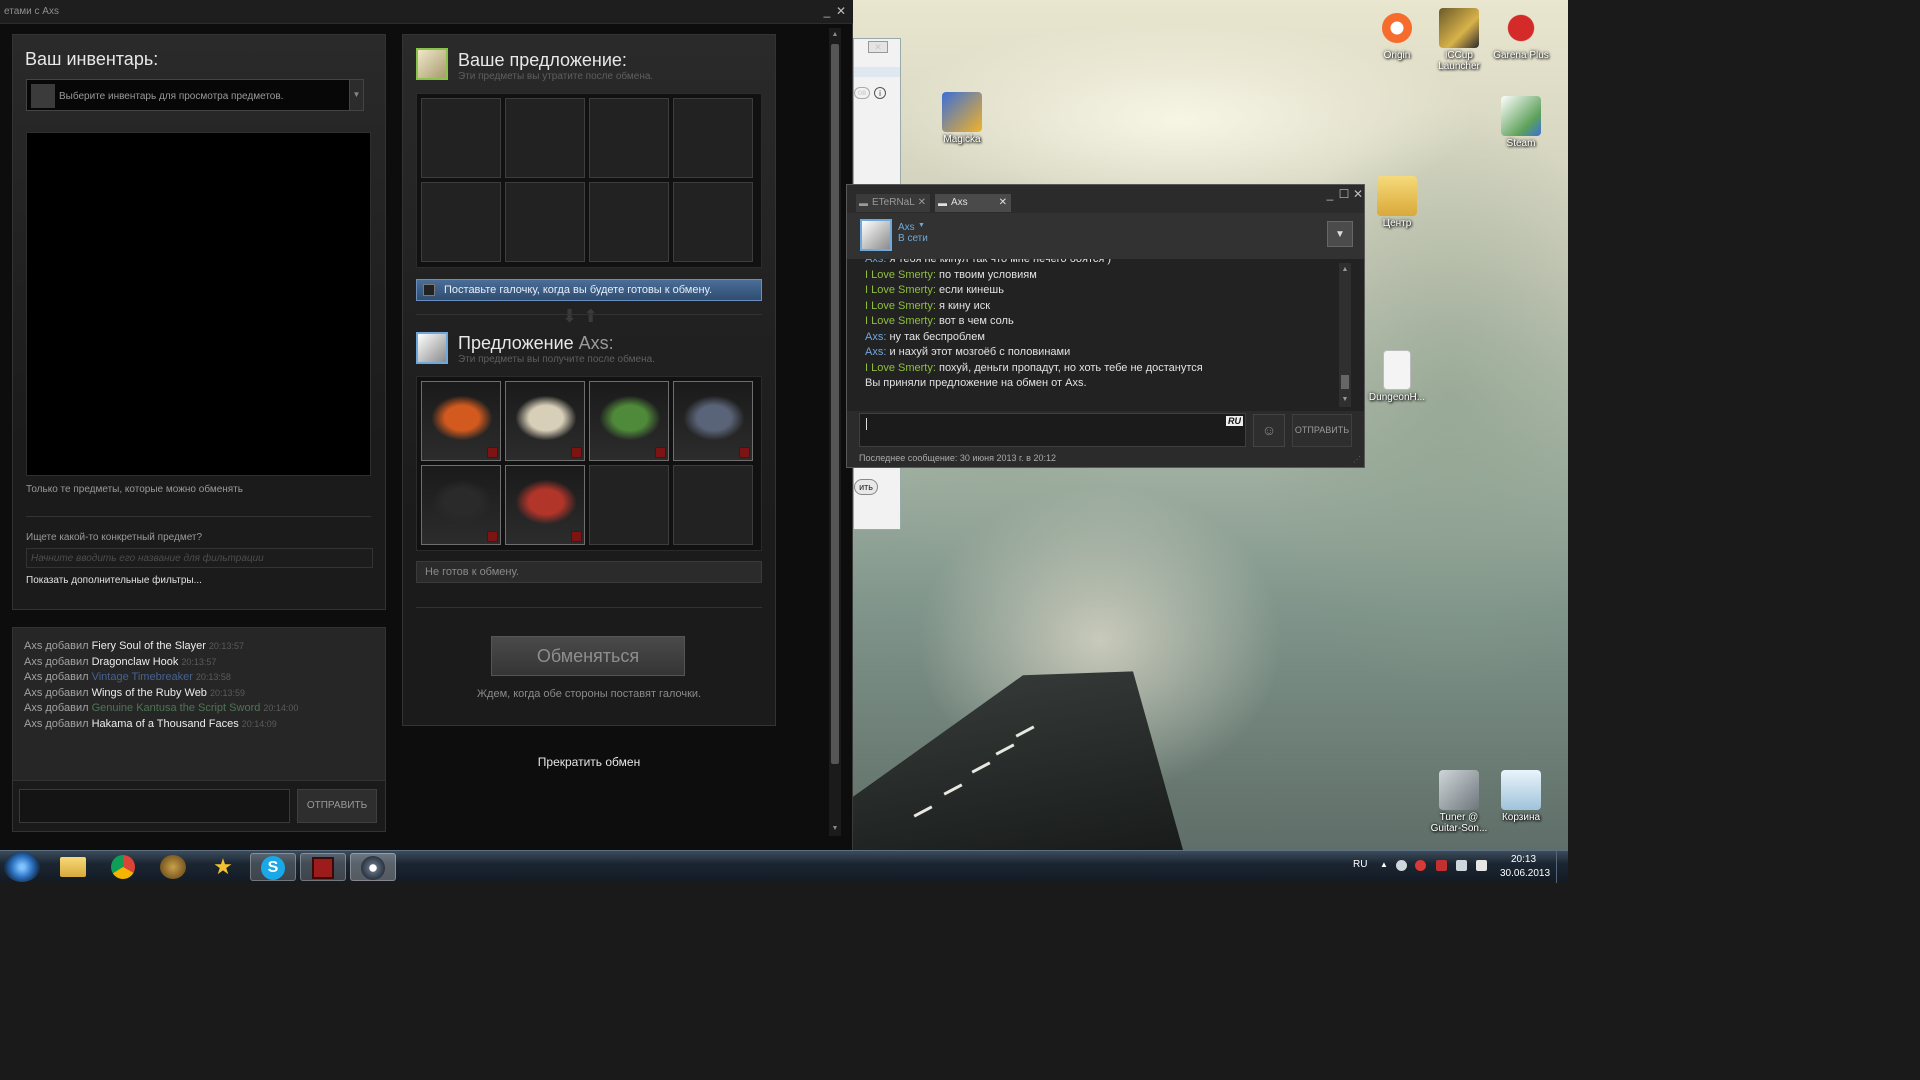 This screenshot has height=1080, width=1920. Describe the element at coordinates (1521, 796) in the screenshot. I see `desktop-icon-recycle: Корзина` at that location.